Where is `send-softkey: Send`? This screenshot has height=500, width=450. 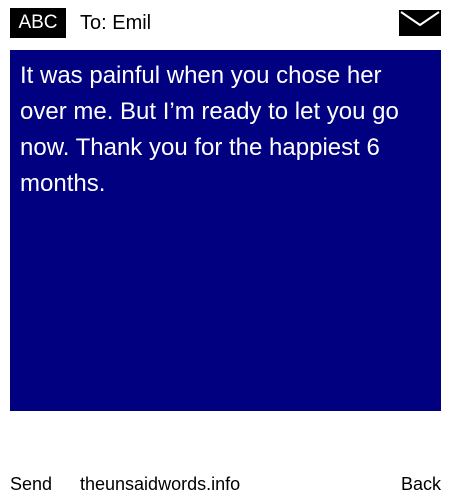 send-softkey: Send is located at coordinates (31, 484).